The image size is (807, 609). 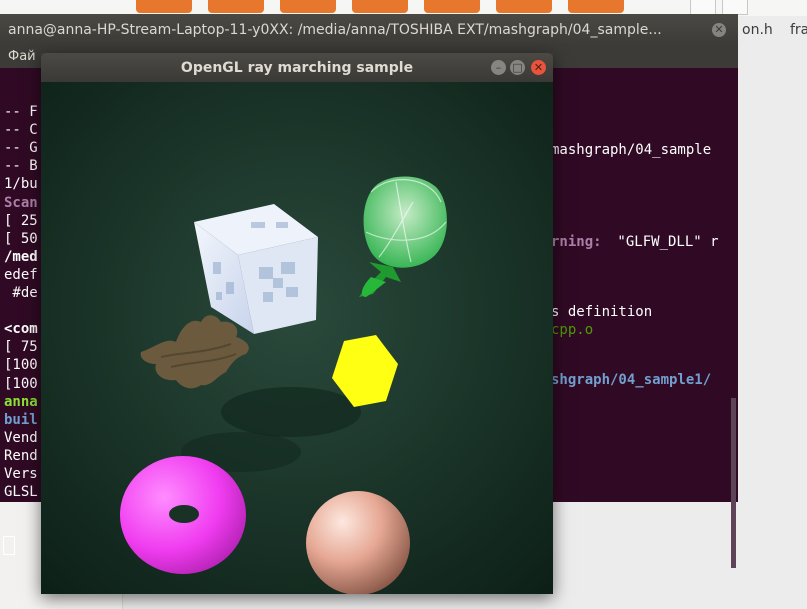 I want to click on terminal-line: [ 50, so click(x=21, y=238).